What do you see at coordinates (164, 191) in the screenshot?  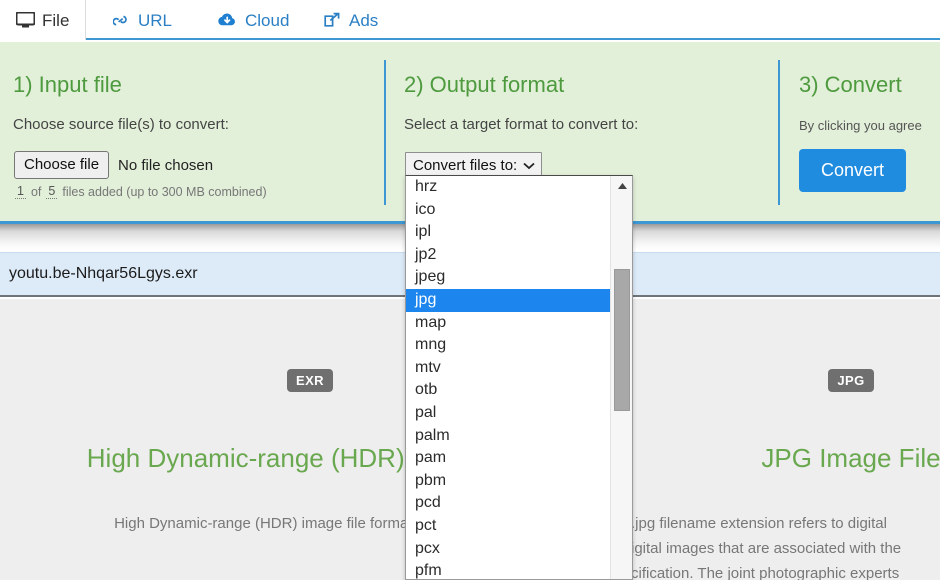 I see `file-count-suffix: files added (up to 300 MB combined)` at bounding box center [164, 191].